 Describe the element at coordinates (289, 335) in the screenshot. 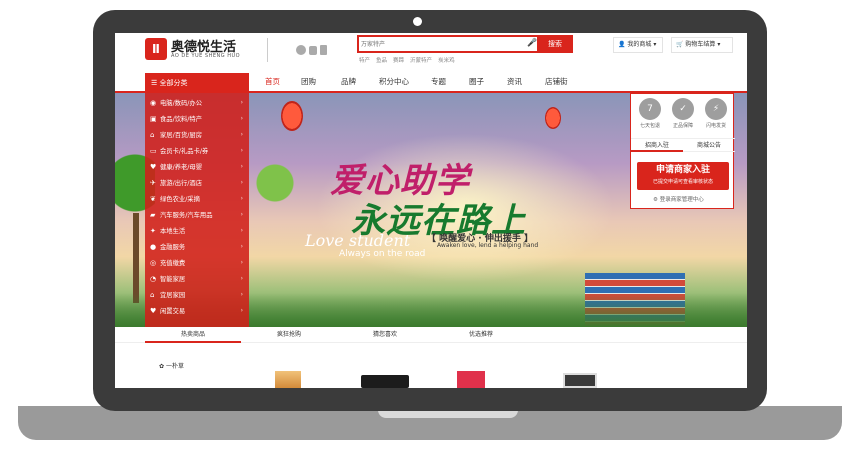

I see `tab-flash-sale: 疯狂抢购` at that location.